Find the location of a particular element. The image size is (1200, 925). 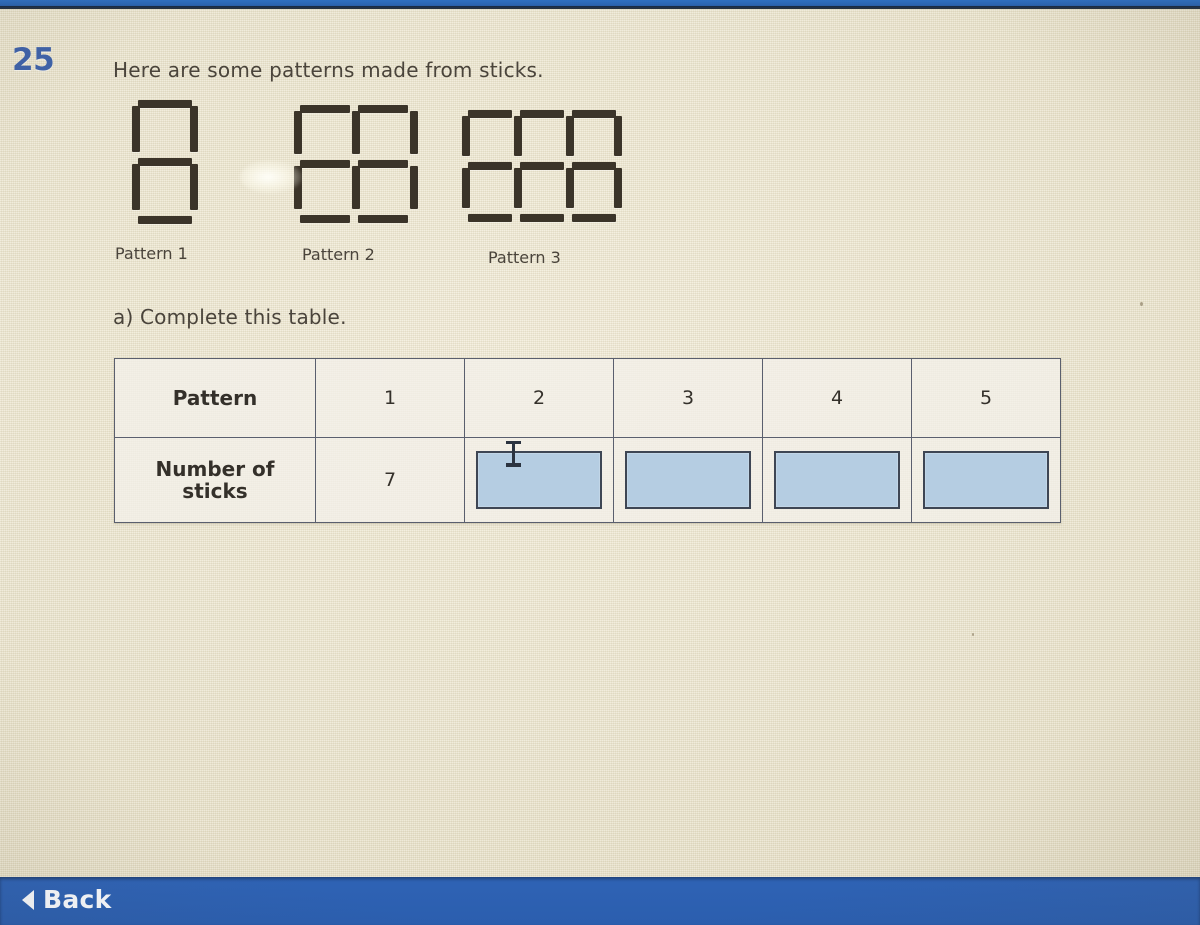

row-header-line-2: sticks is located at coordinates (215, 491).